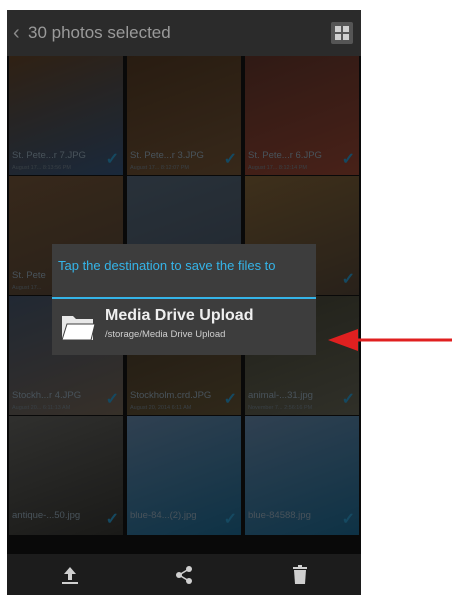  I want to click on trash-icon, so click(300, 575).